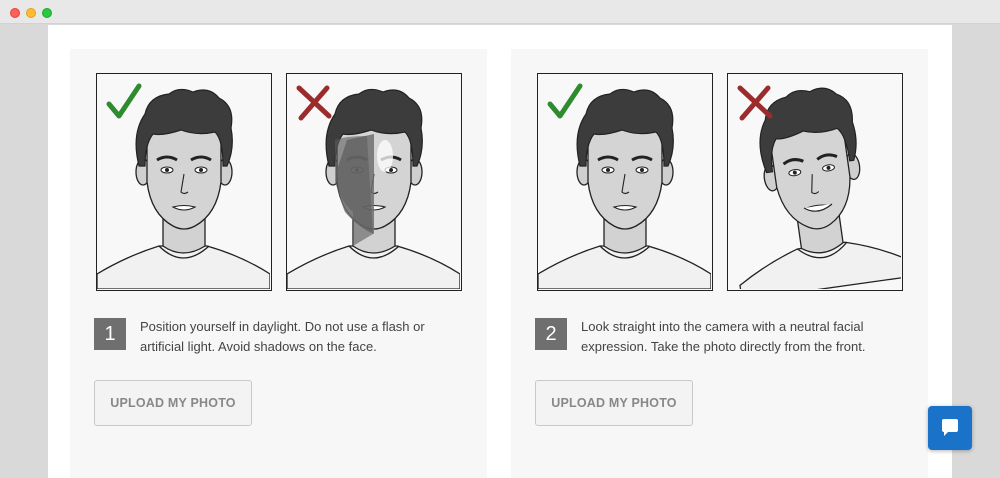  What do you see at coordinates (31, 13) in the screenshot?
I see `window-minimize-button` at bounding box center [31, 13].